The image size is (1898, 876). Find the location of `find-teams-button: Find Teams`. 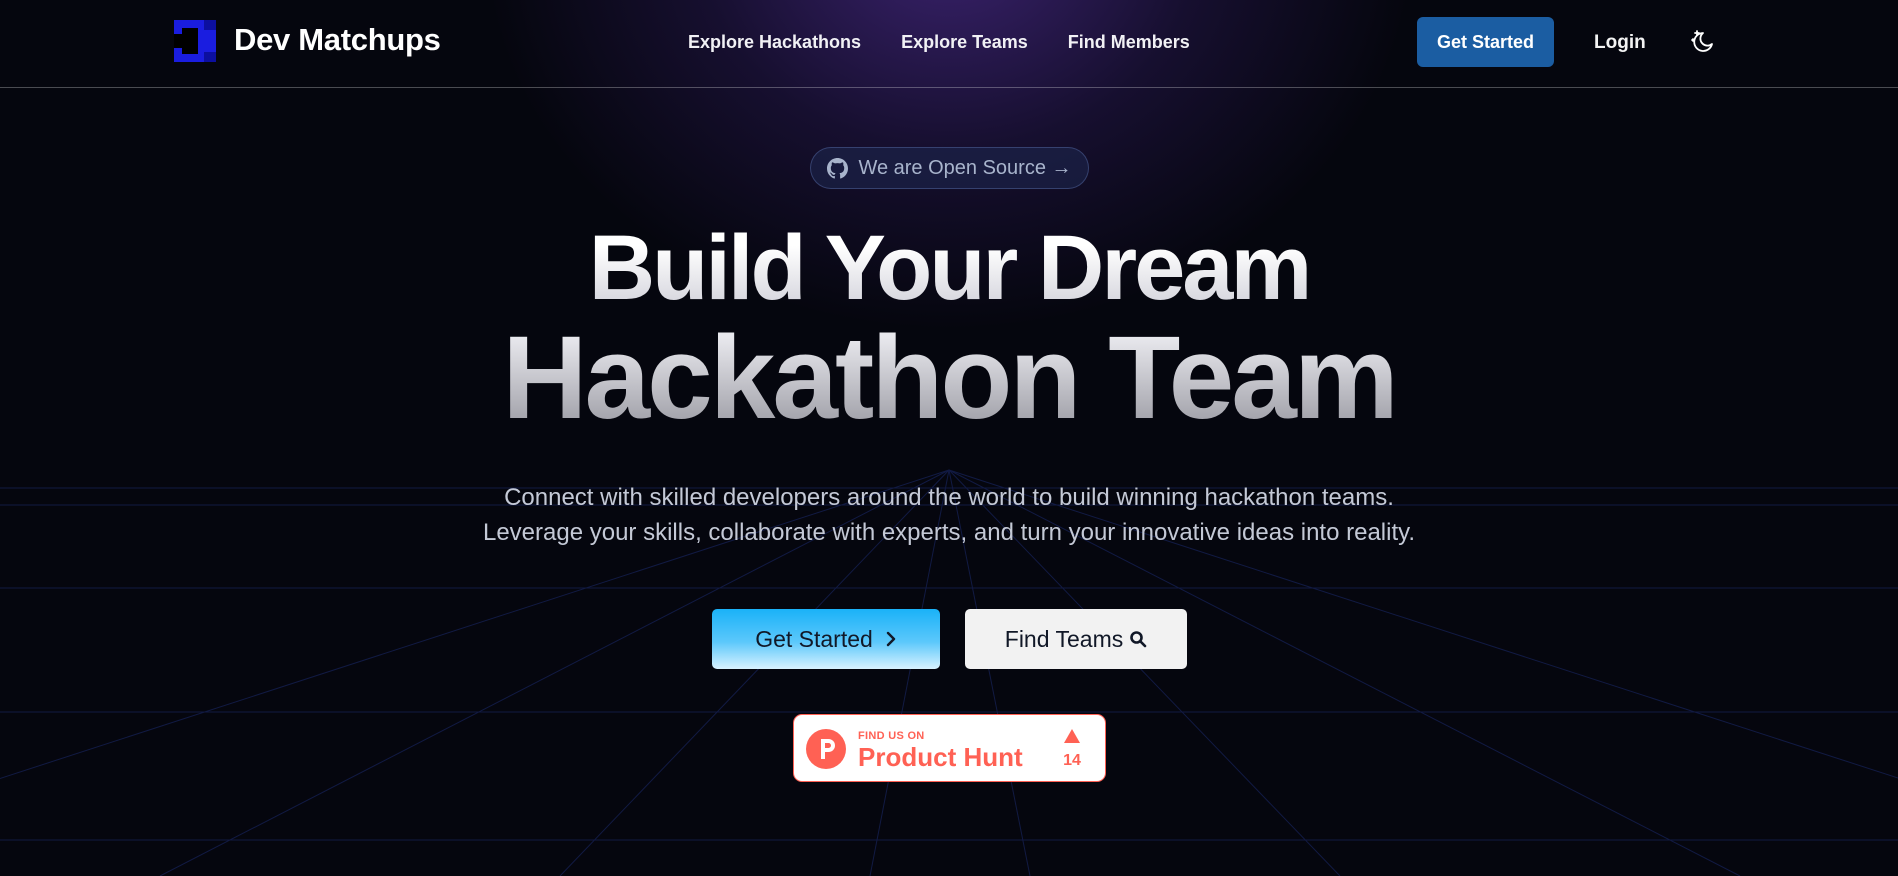

find-teams-button: Find Teams is located at coordinates (1076, 639).